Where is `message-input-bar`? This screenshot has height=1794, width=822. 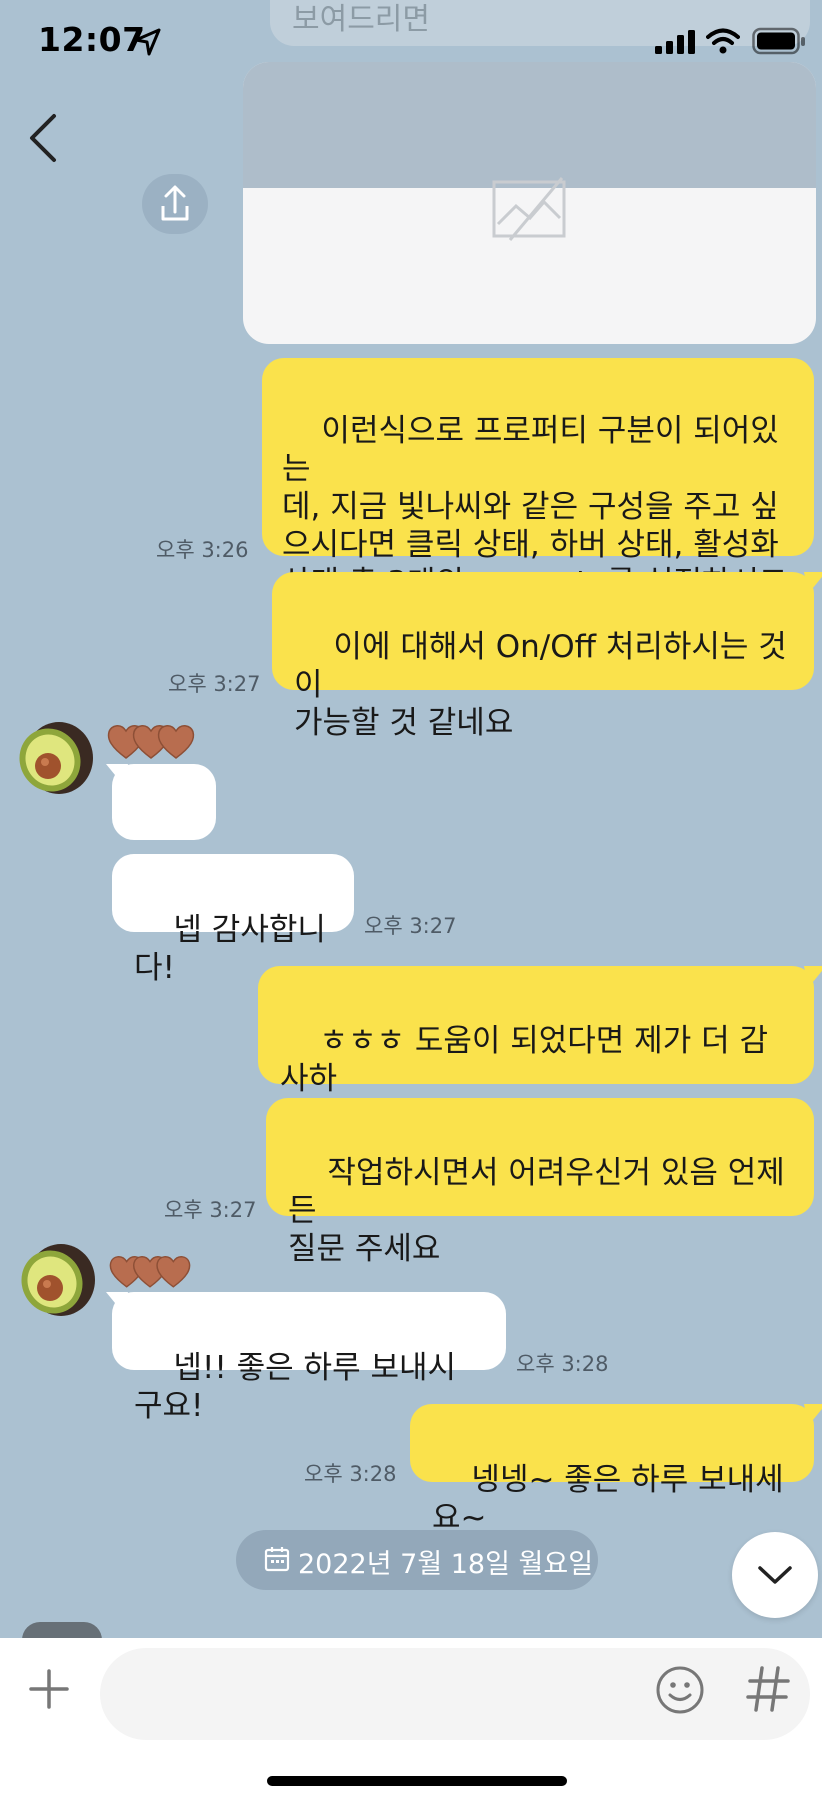 message-input-bar is located at coordinates (411, 1716).